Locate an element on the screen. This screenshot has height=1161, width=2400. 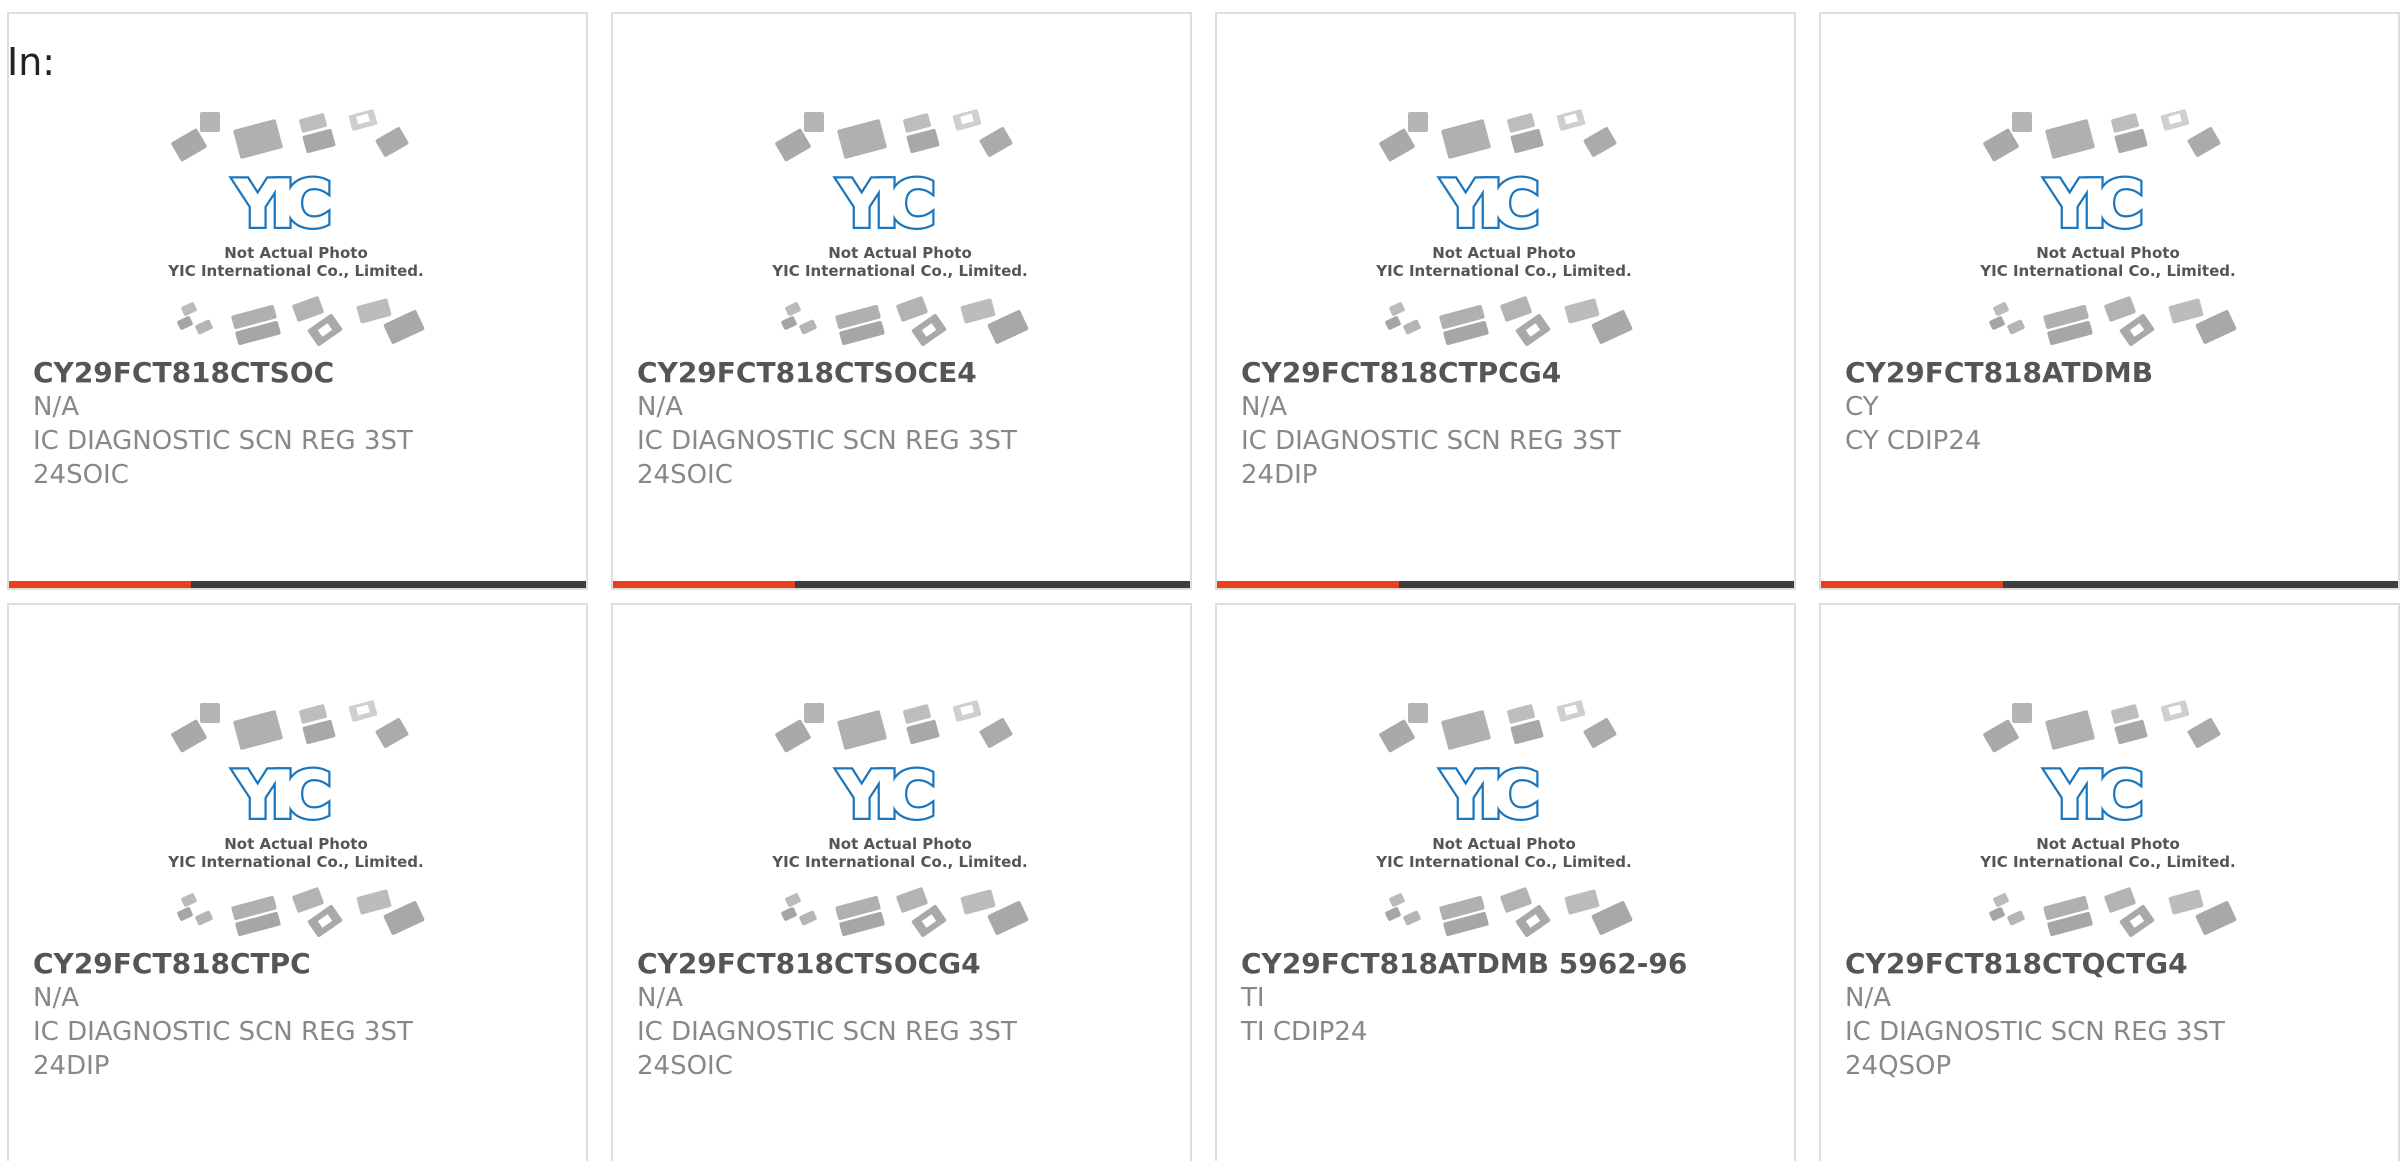
part-number: CY29FCT818CTSOCE4 is located at coordinates (907, 373).